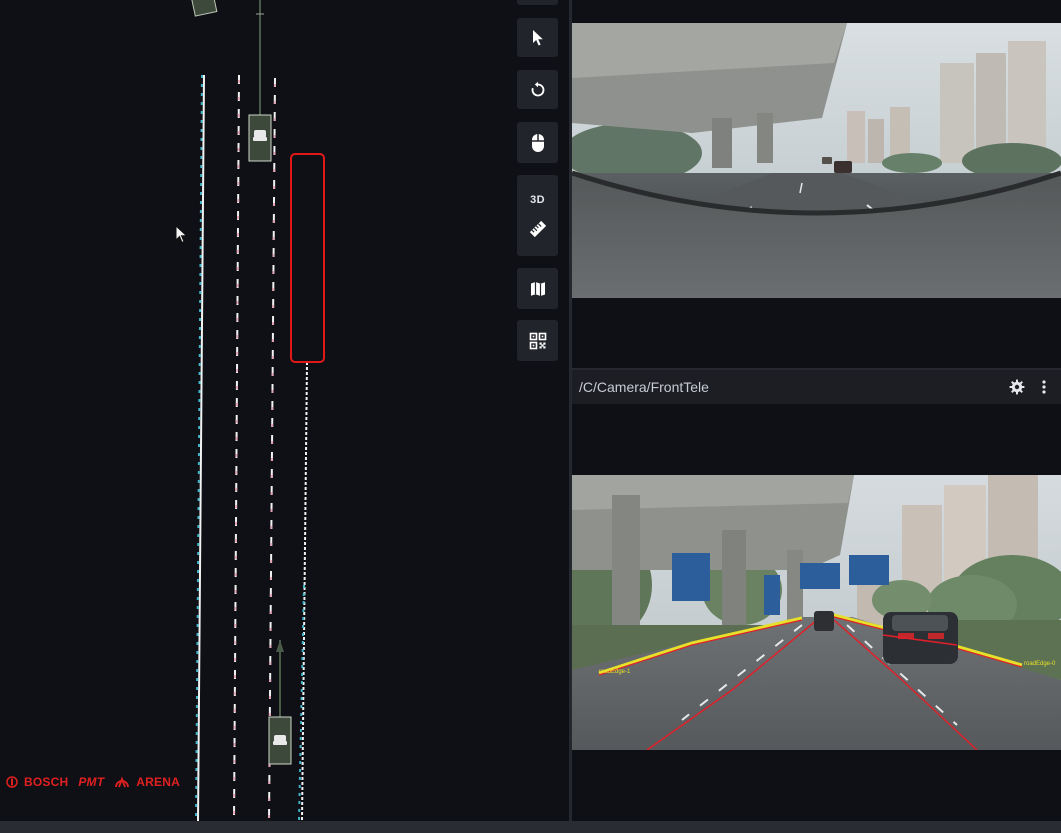  Describe the element at coordinates (158, 782) in the screenshot. I see `brand-arena: ARENA` at that location.